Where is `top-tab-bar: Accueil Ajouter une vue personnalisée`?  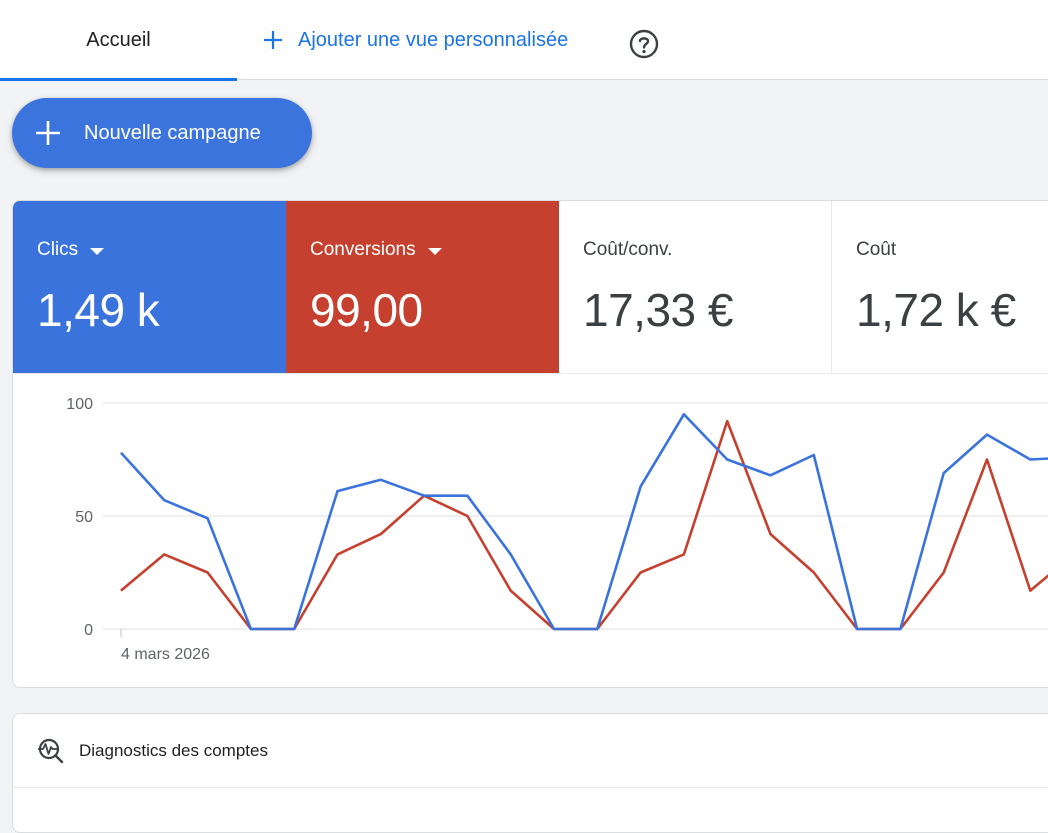 top-tab-bar: Accueil Ajouter une vue personnalisée is located at coordinates (524, 40).